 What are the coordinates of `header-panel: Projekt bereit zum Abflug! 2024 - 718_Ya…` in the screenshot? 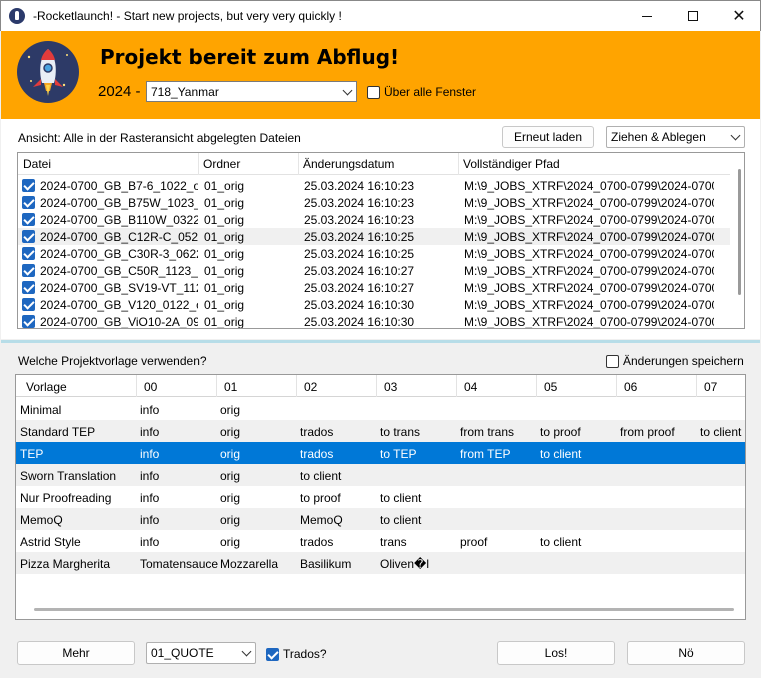 It's located at (380, 75).